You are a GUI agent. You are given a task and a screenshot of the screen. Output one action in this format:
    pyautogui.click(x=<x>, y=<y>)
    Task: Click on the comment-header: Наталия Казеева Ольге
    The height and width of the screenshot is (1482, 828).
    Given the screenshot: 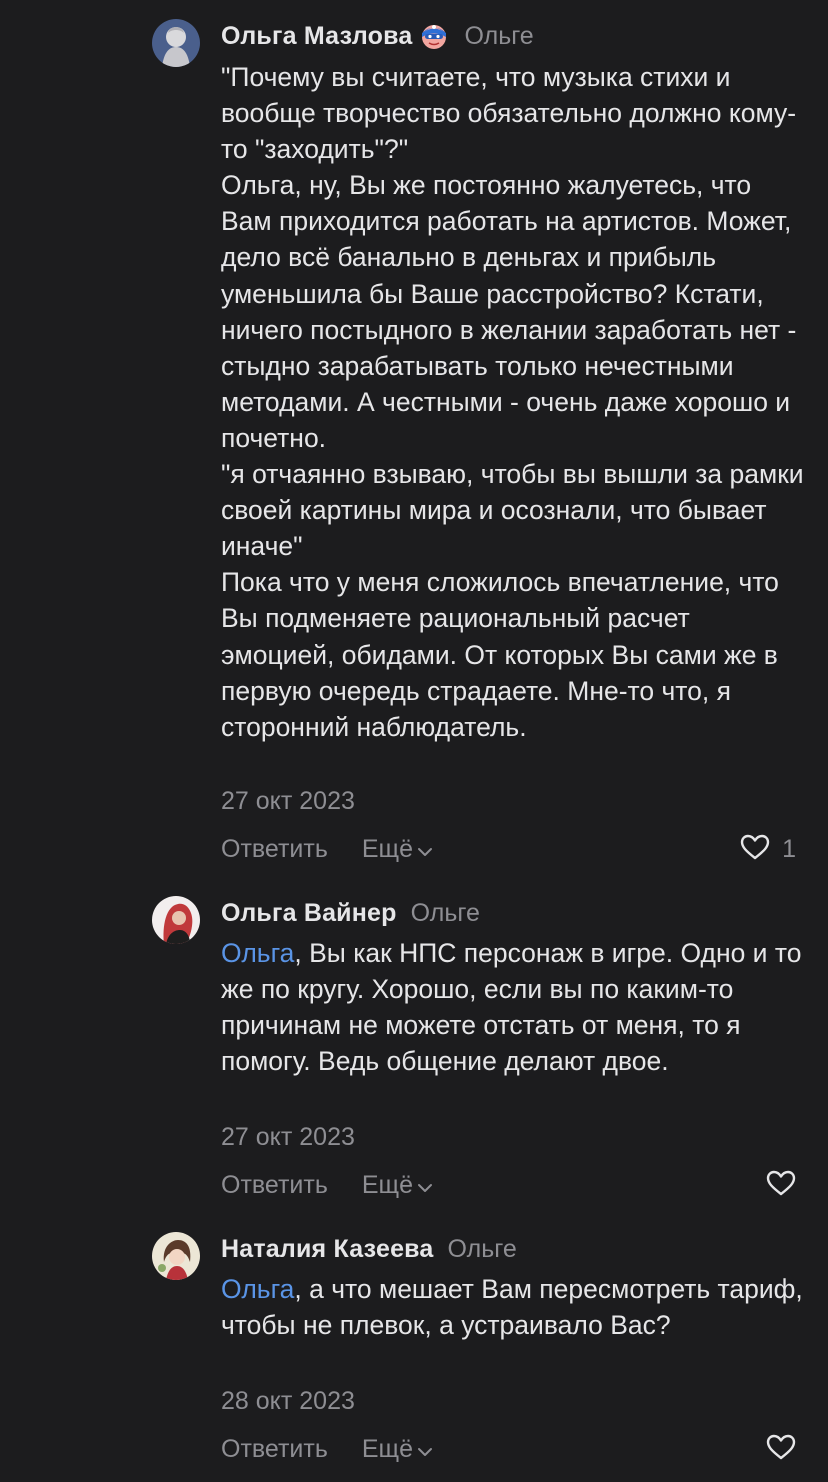 What is the action you would take?
    pyautogui.click(x=514, y=1249)
    